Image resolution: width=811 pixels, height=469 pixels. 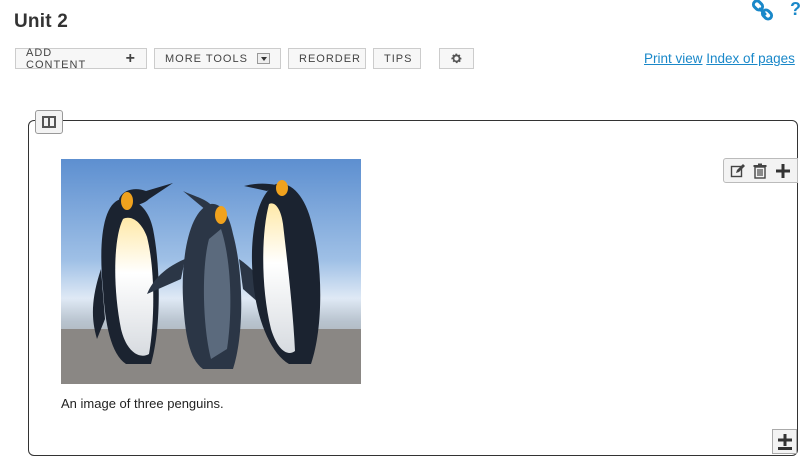 What do you see at coordinates (130, 58) in the screenshot?
I see `plus-icon: +` at bounding box center [130, 58].